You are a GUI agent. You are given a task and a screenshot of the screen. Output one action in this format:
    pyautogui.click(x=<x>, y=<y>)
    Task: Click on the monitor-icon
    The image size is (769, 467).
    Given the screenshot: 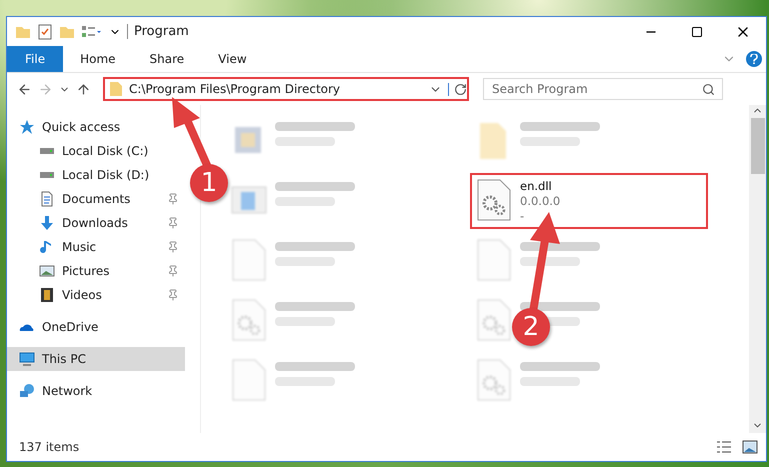 What is the action you would take?
    pyautogui.click(x=27, y=359)
    